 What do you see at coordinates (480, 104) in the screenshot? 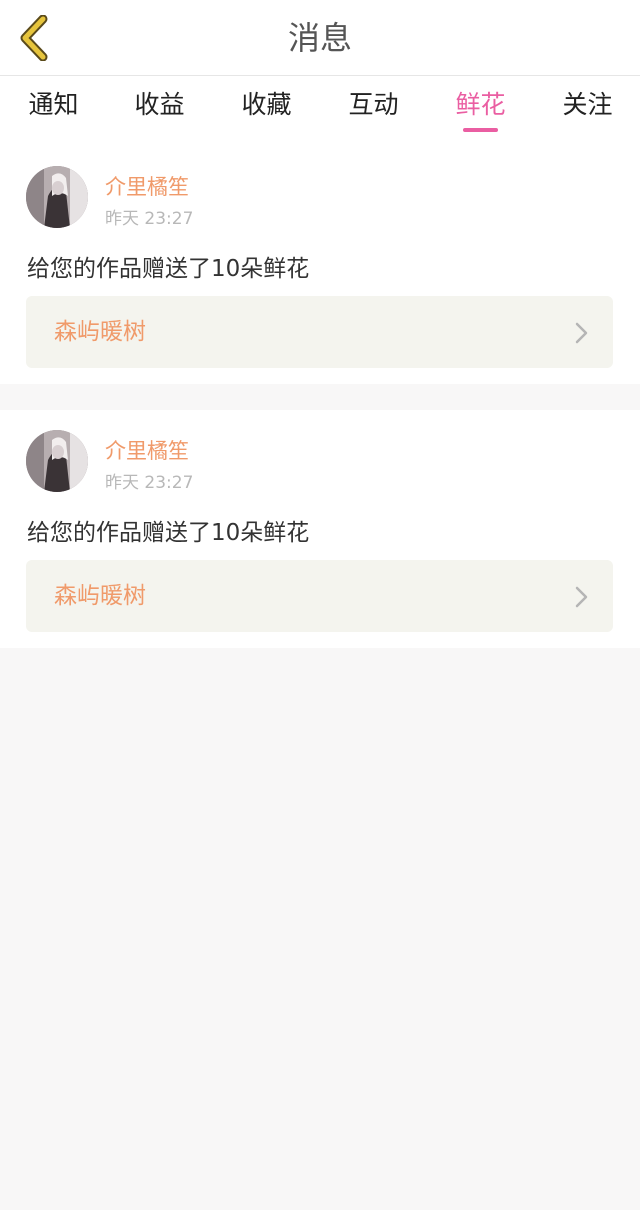
I see `tab-label: 鲜花` at bounding box center [480, 104].